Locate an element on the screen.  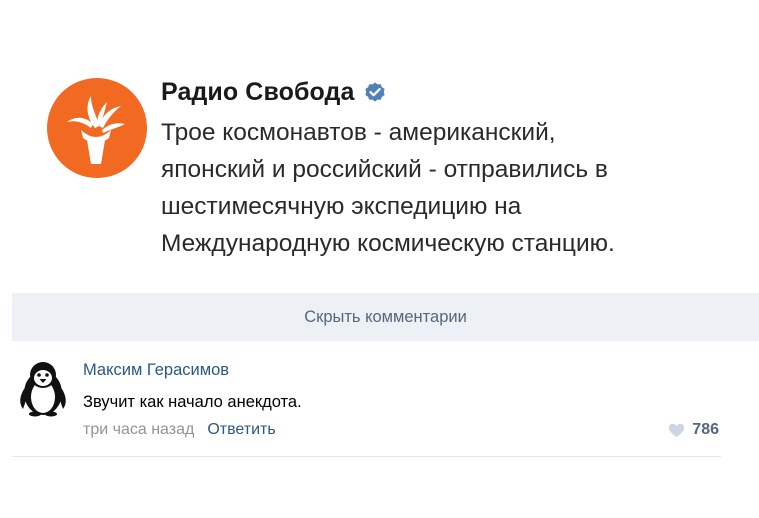
heart-icon is located at coordinates (676, 430).